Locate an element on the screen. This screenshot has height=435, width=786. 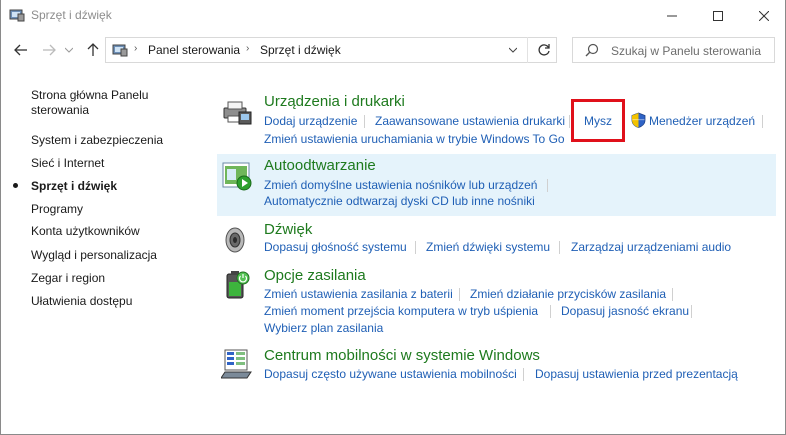
category-title-mobility: Centrum mobilności w systemie Windows is located at coordinates (402, 355).